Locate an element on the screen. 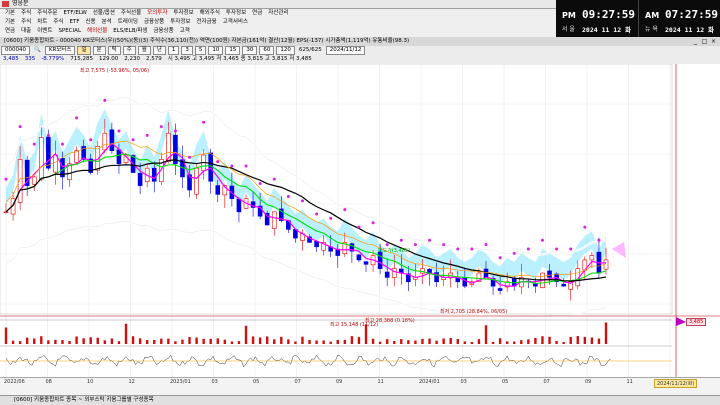 This screenshot has height=405, width=720. period-button-7: 3 is located at coordinates (187, 50).